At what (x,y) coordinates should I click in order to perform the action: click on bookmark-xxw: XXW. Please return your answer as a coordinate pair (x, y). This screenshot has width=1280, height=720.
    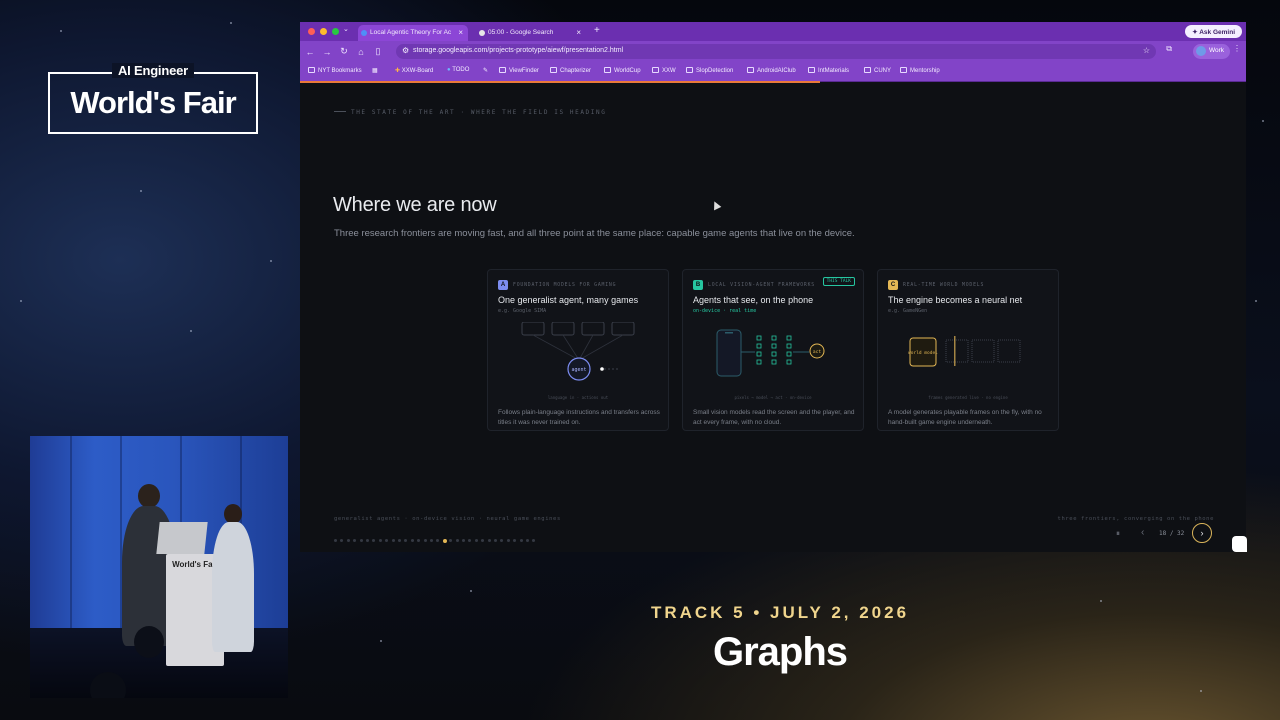
    Looking at the image, I should click on (664, 70).